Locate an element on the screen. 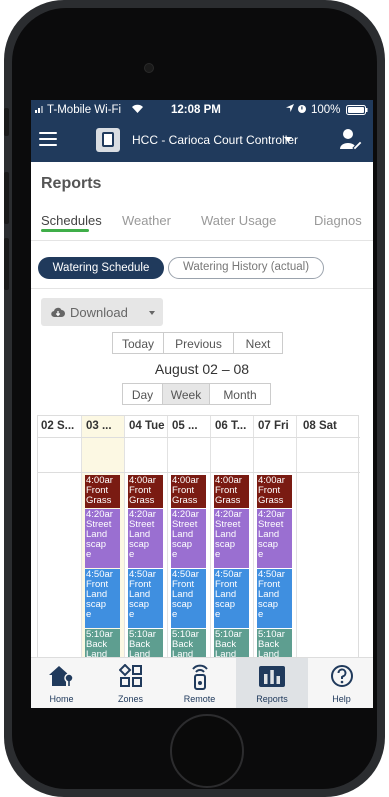 This screenshot has height=797, width=389. carrier-label: T-Mobile Wi-Fi is located at coordinates (84, 110).